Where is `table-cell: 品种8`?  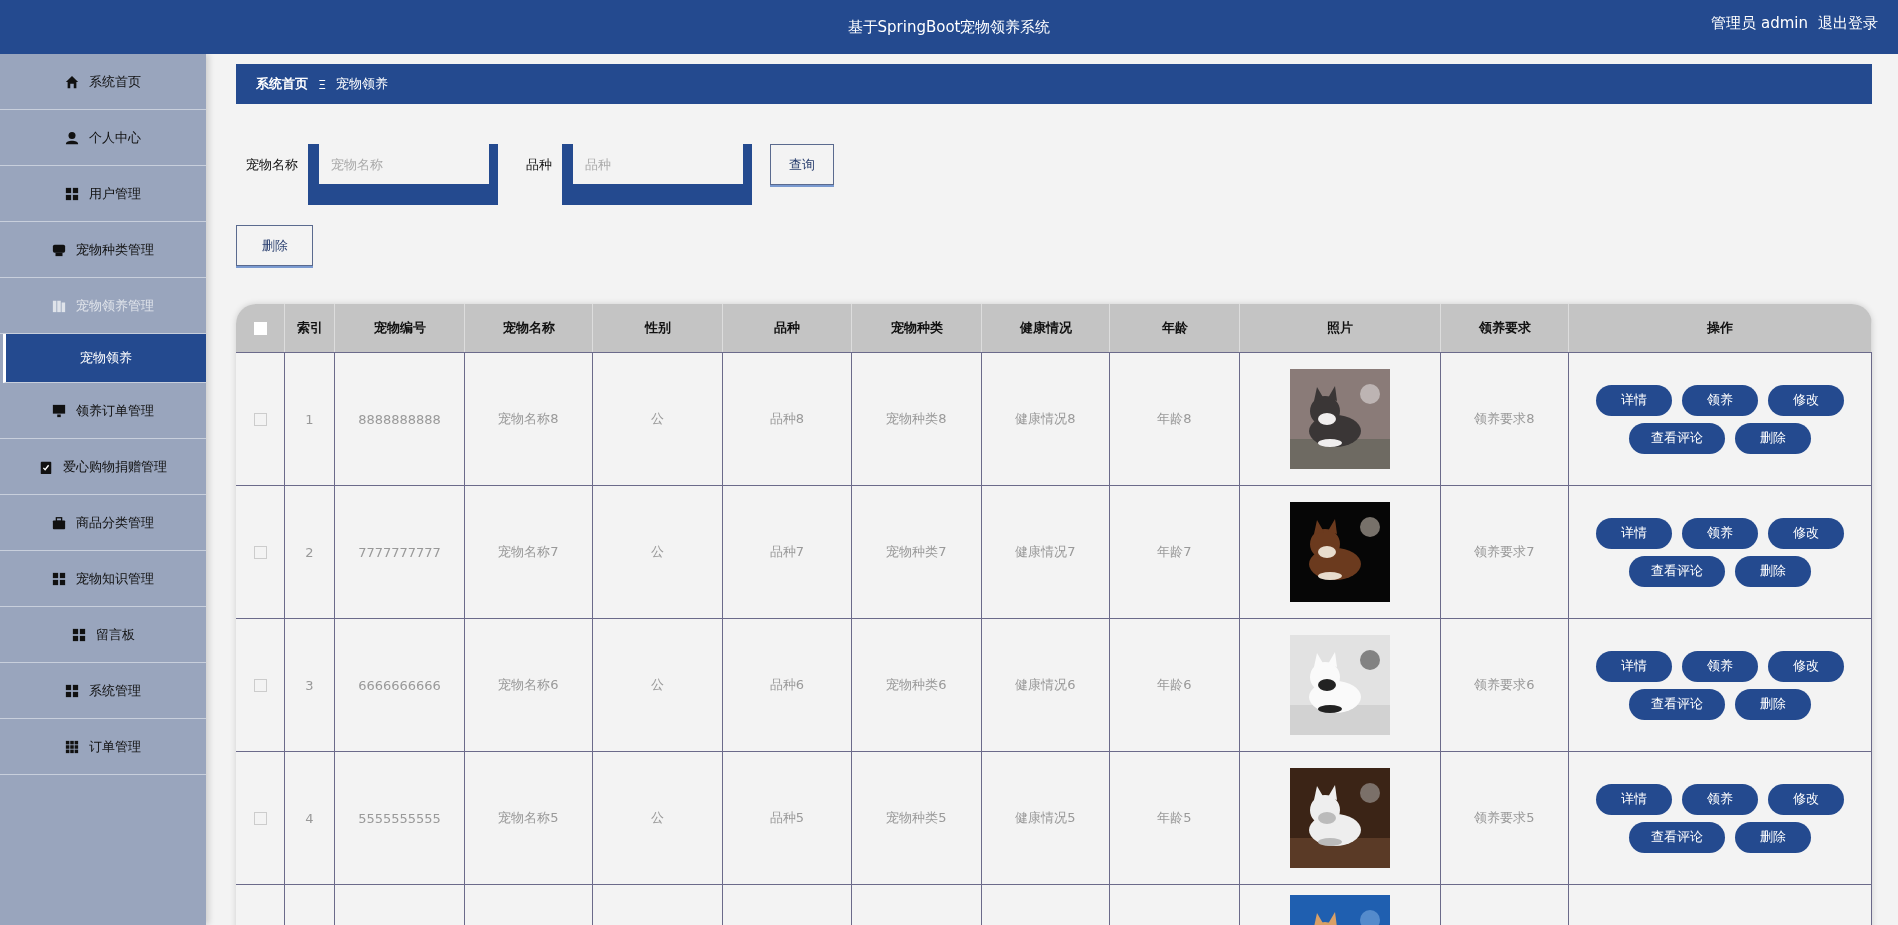
table-cell: 品种8 is located at coordinates (787, 419).